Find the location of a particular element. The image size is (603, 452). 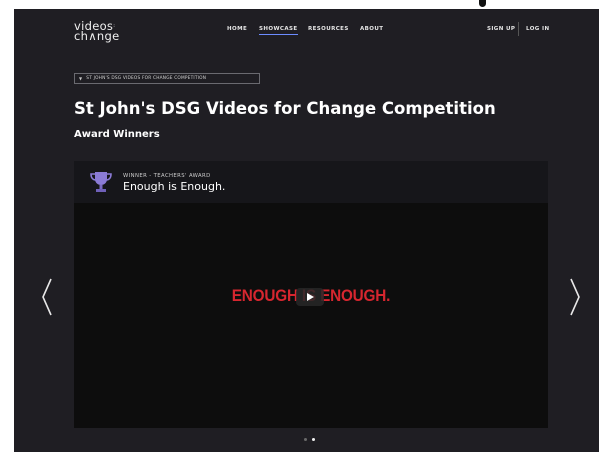

logo: videos: ch∧nge is located at coordinates (97, 31).